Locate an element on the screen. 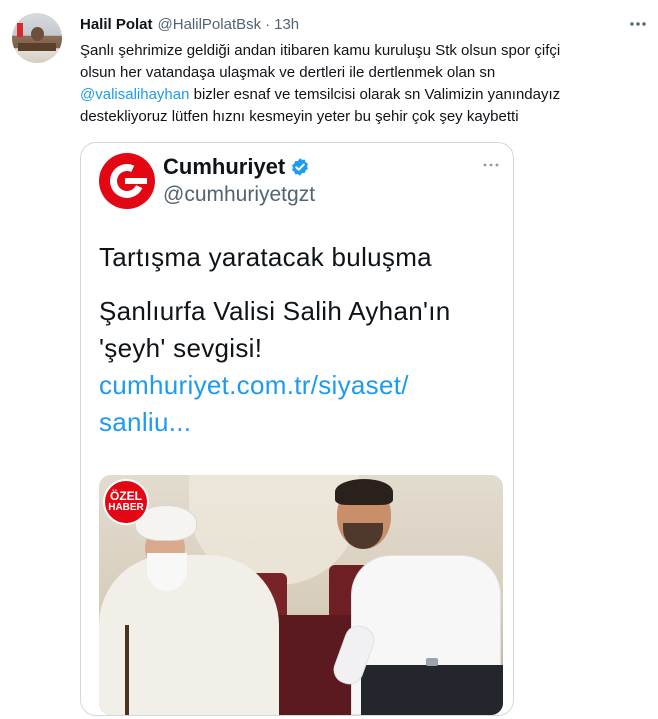 The image size is (658, 719). avatar-flag is located at coordinates (20, 30).